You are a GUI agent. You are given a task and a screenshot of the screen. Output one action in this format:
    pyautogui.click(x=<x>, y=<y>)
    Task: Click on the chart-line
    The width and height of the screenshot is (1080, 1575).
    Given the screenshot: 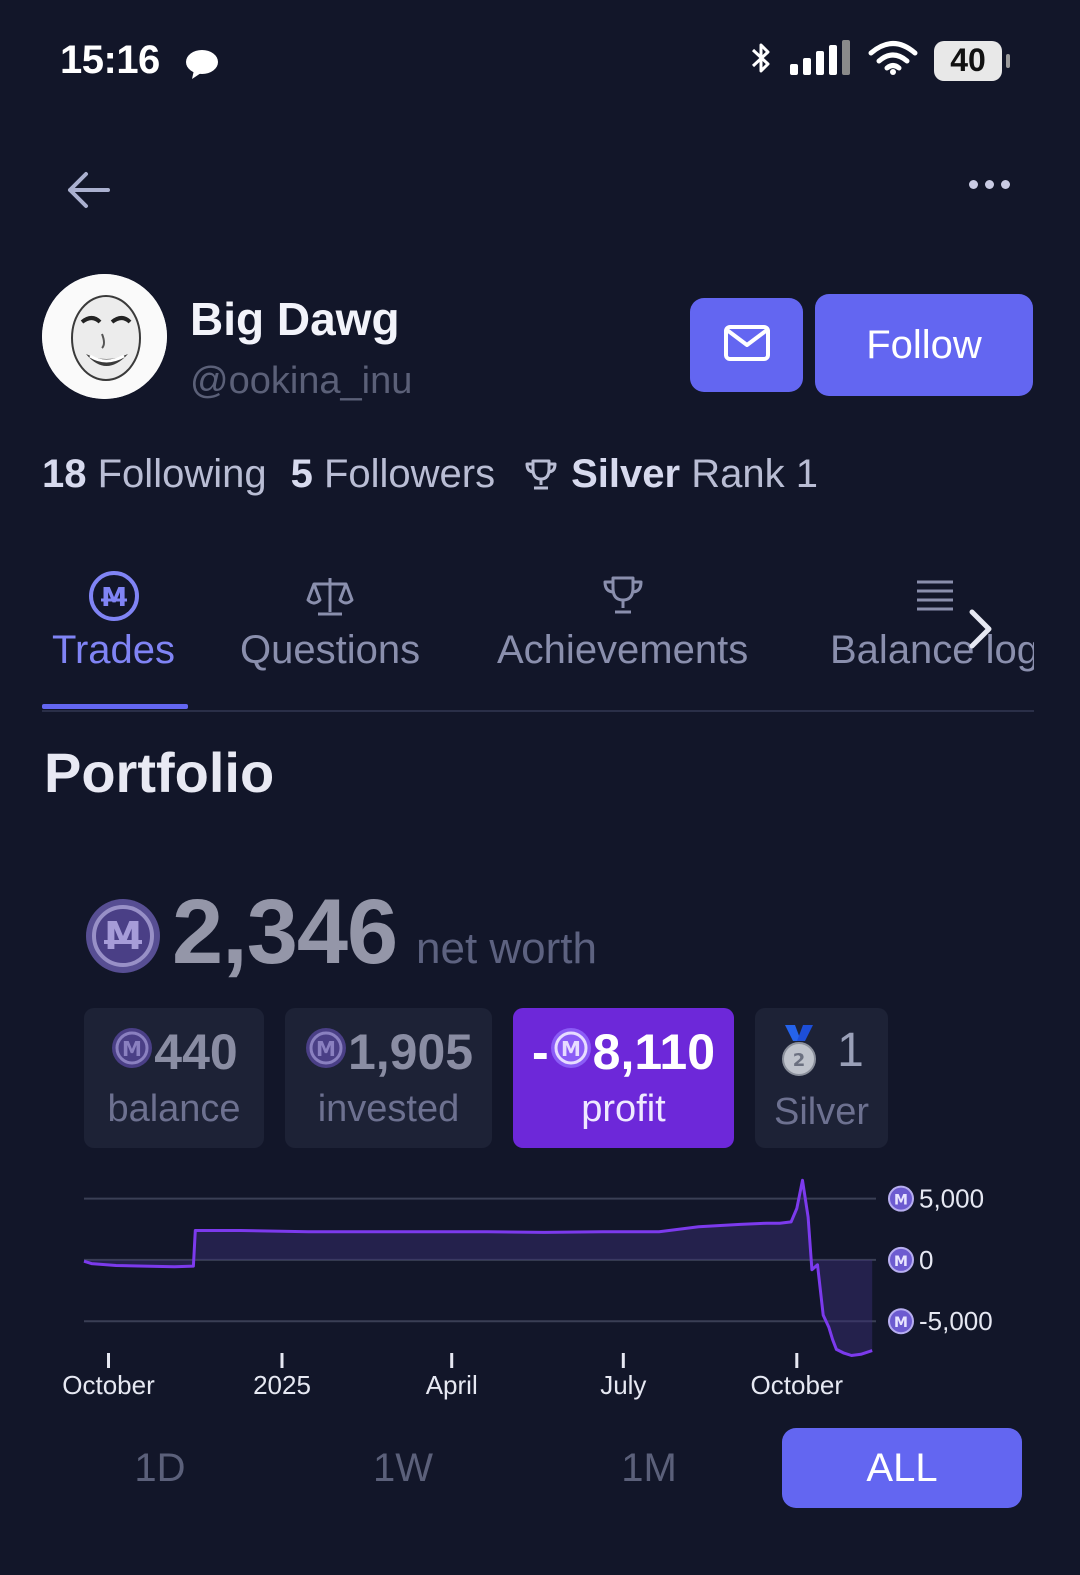 What is the action you would take?
    pyautogui.click(x=478, y=1267)
    